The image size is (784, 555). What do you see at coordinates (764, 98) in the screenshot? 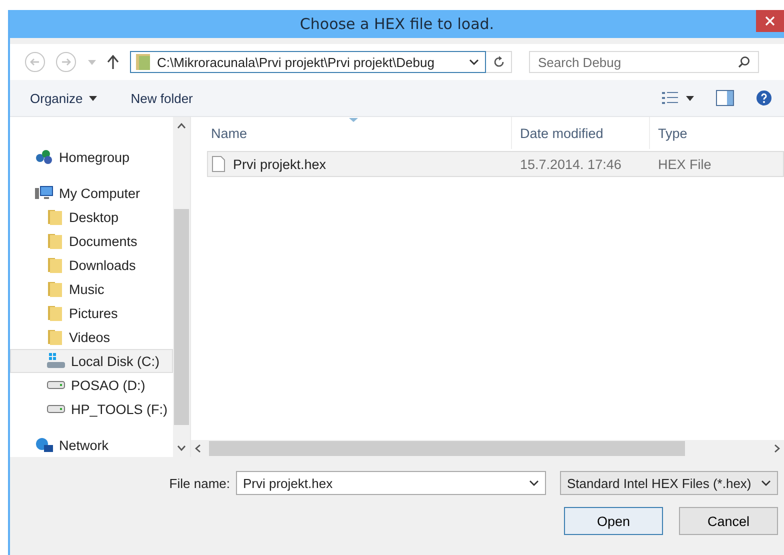
I see `help-icon` at bounding box center [764, 98].